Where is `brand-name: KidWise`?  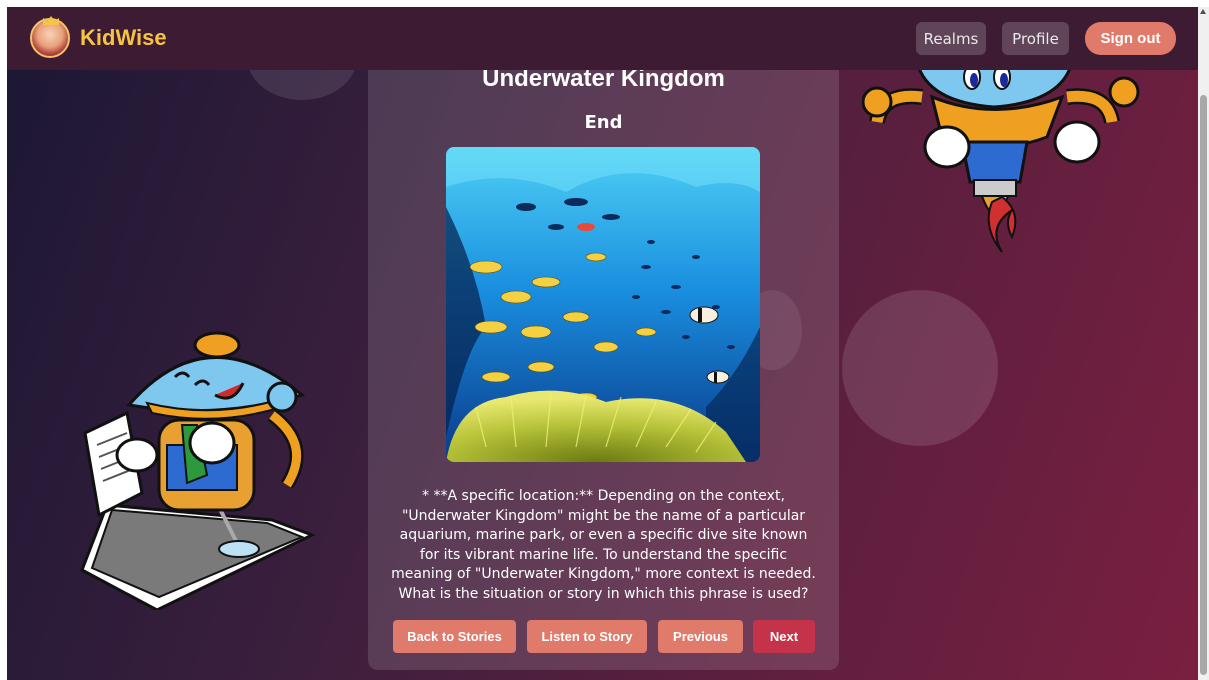
brand-name: KidWise is located at coordinates (123, 37).